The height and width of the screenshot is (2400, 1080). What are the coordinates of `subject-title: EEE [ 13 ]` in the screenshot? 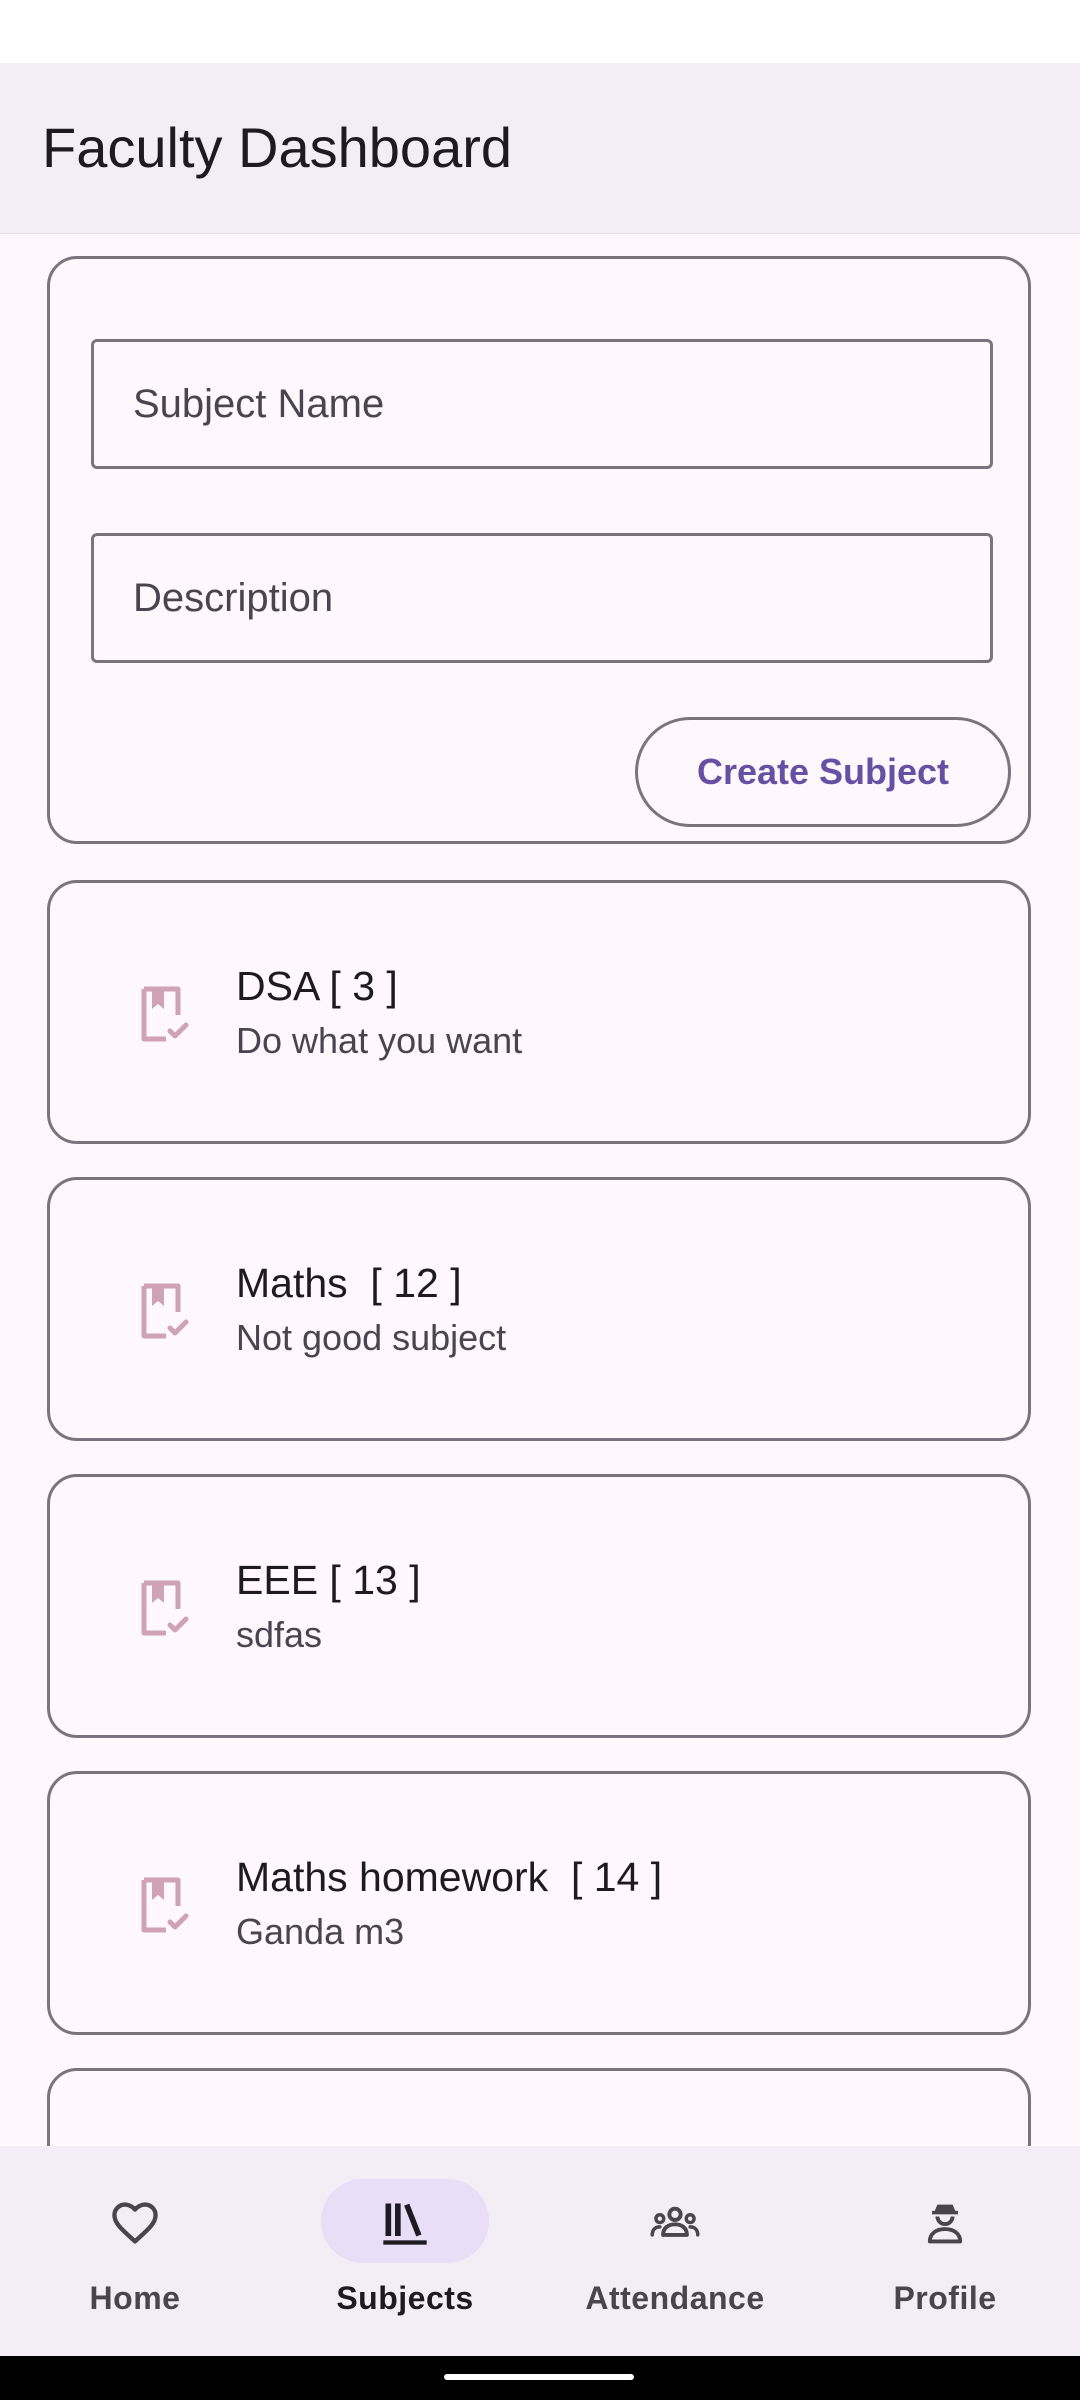 It's located at (328, 1580).